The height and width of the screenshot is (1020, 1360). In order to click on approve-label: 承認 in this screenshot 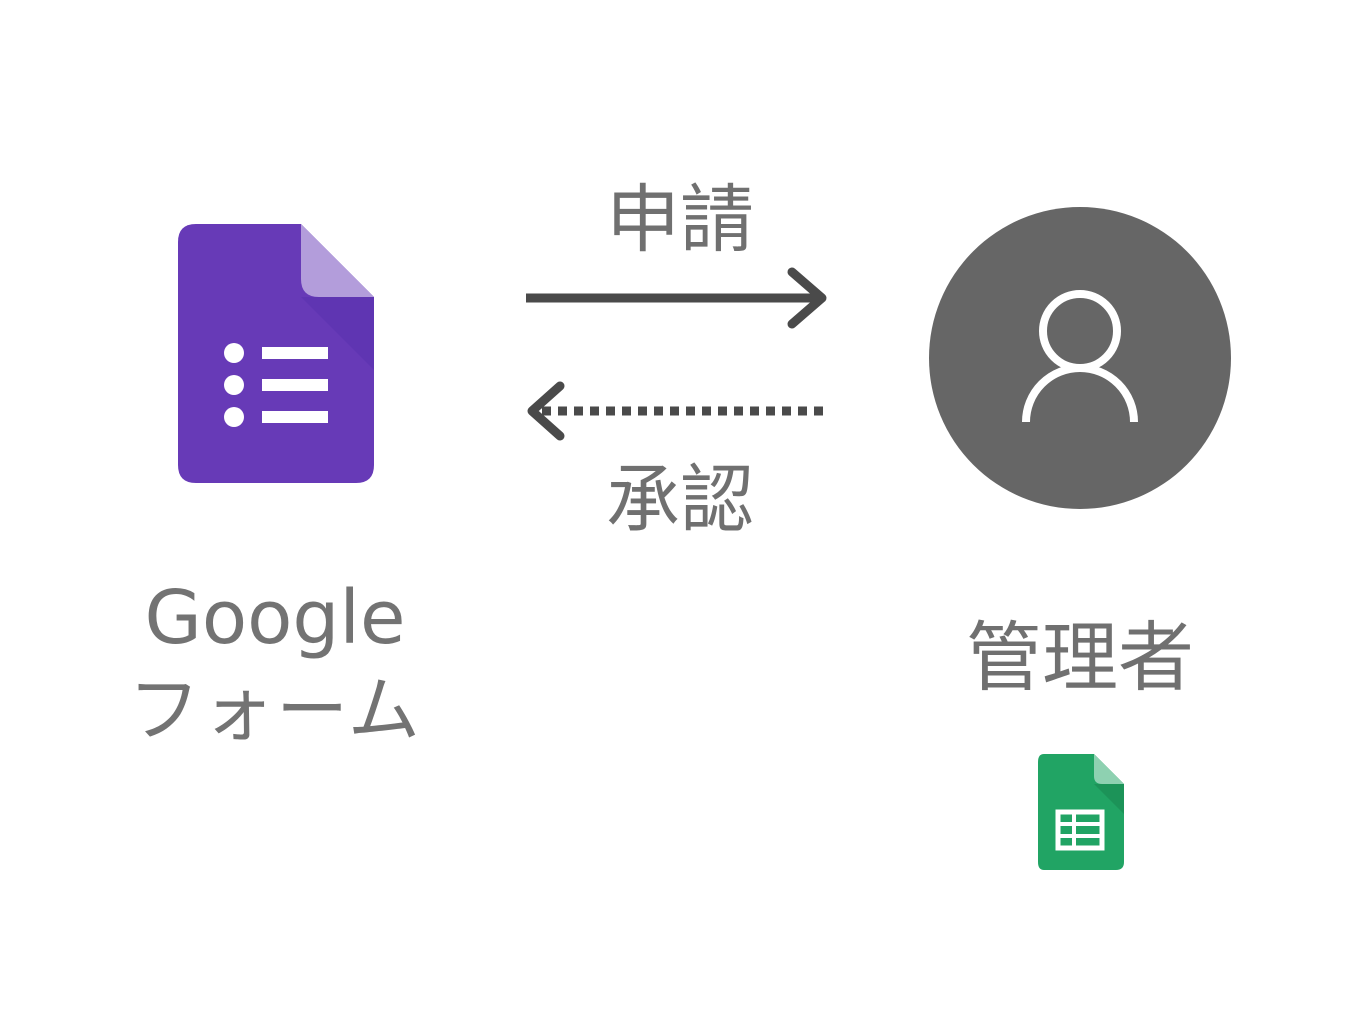, I will do `click(680, 500)`.